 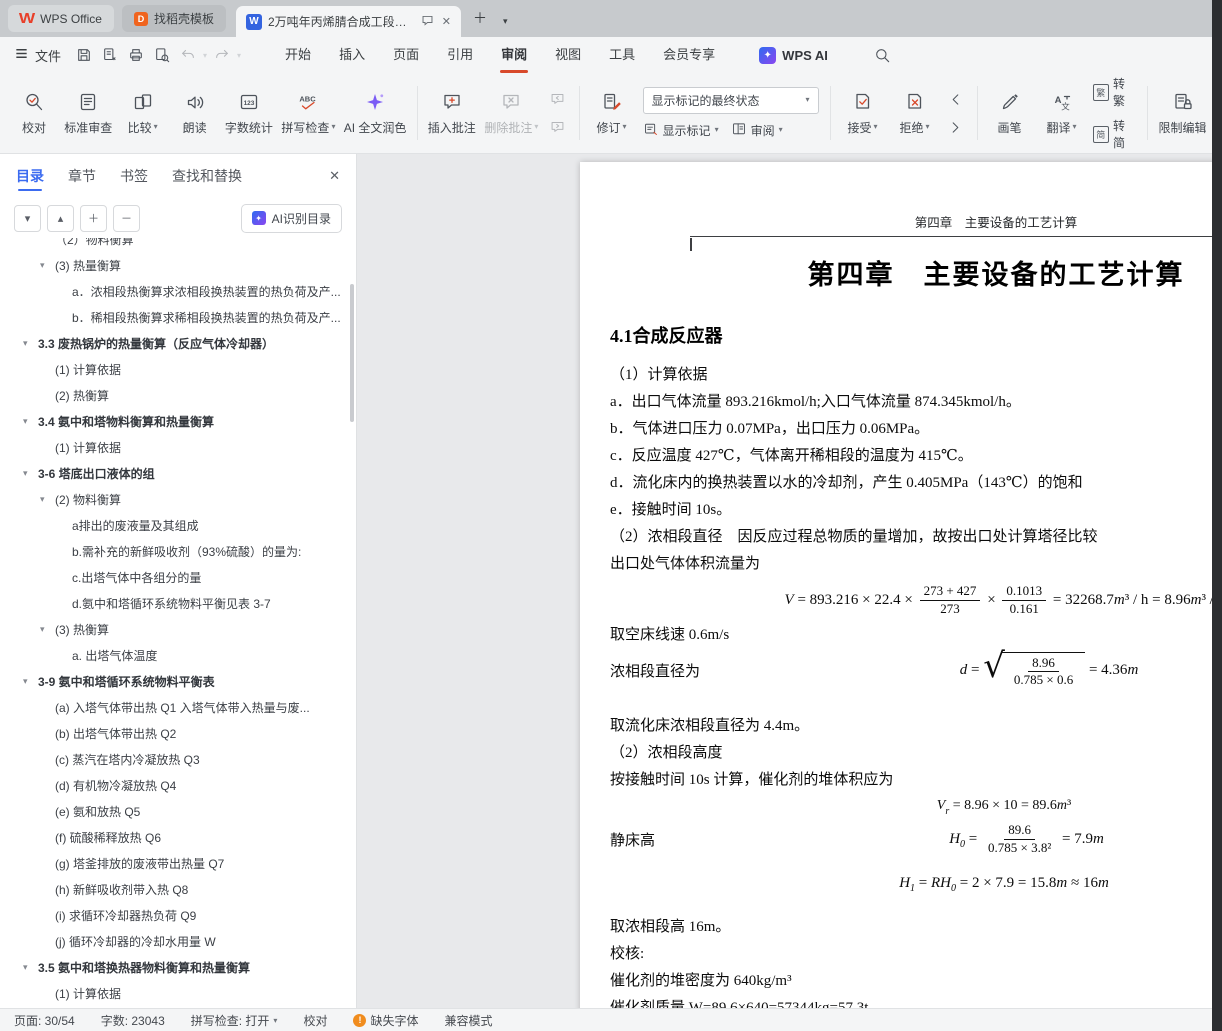 I want to click on tab-list-chevron-icon: ▾, so click(x=505, y=21).